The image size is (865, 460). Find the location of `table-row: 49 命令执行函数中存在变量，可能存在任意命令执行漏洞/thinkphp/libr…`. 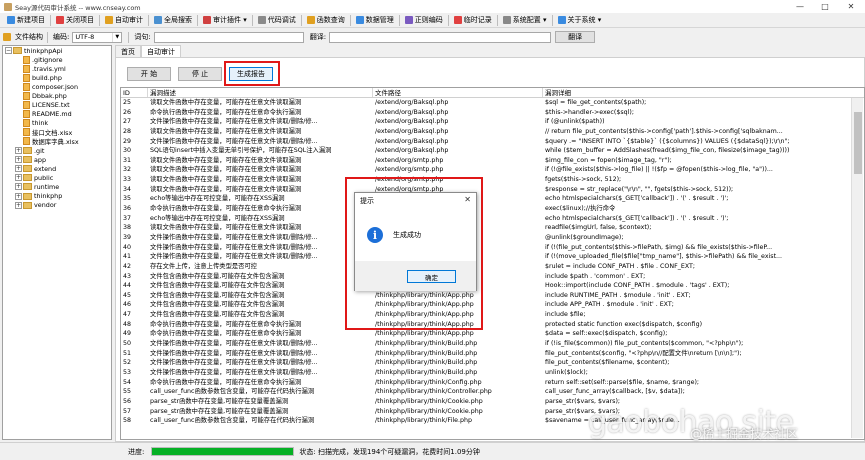

table-row: 49 命令执行函数中存在变量，可能存在任意命令执行漏洞/thinkphp/libr… is located at coordinates (492, 334).